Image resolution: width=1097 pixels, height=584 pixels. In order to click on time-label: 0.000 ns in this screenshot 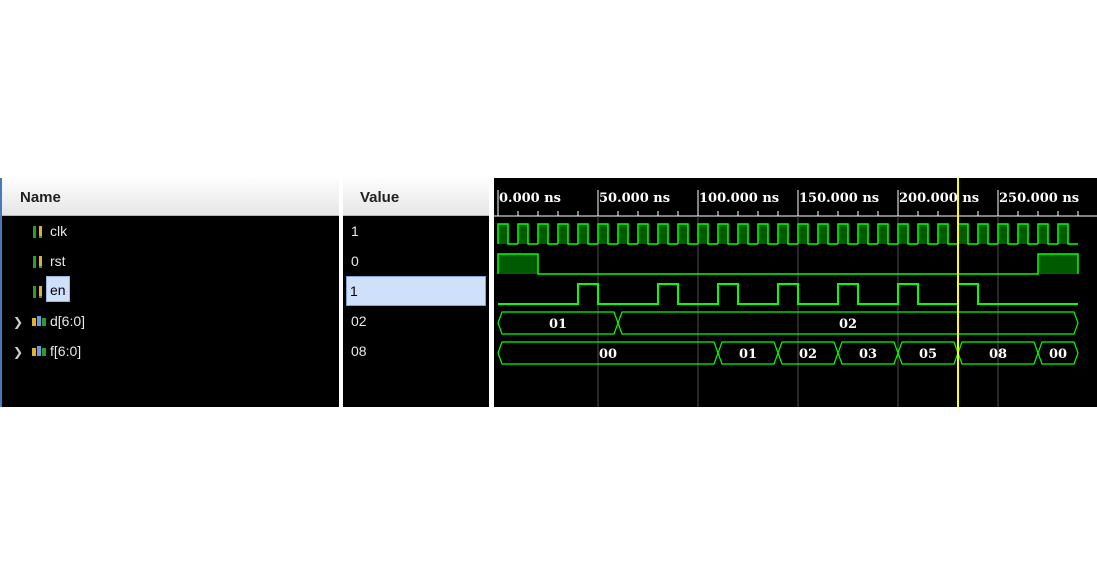, I will do `click(530, 198)`.